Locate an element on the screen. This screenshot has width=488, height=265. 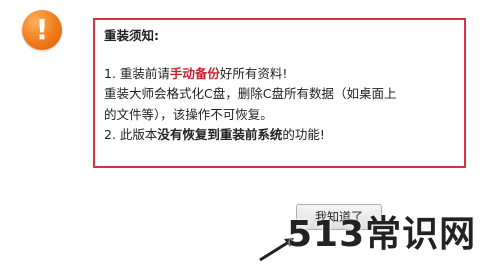
notice-desc-line-1: 重装大师会格式化C盘，删除C盘所有数据（如桌面上 is located at coordinates (250, 93).